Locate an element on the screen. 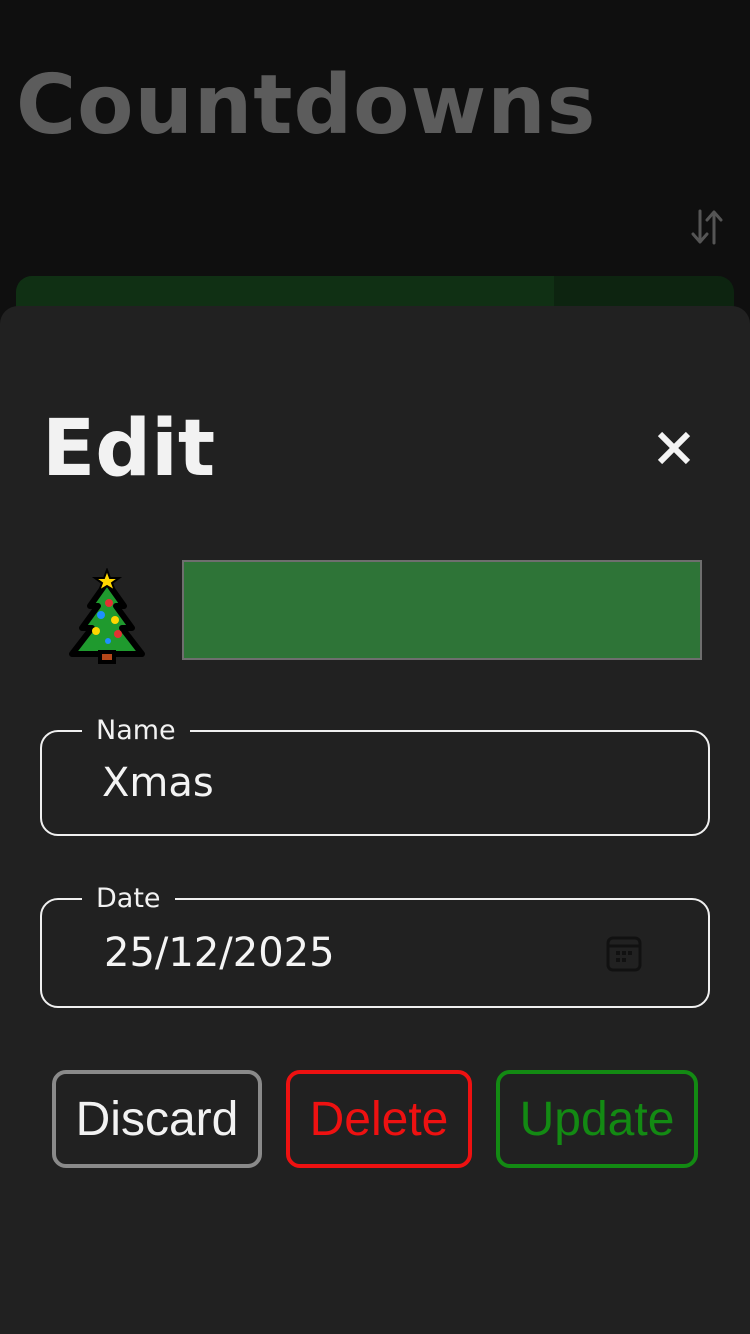 The image size is (750, 1334). christmas-tree-icon is located at coordinates (107, 615).